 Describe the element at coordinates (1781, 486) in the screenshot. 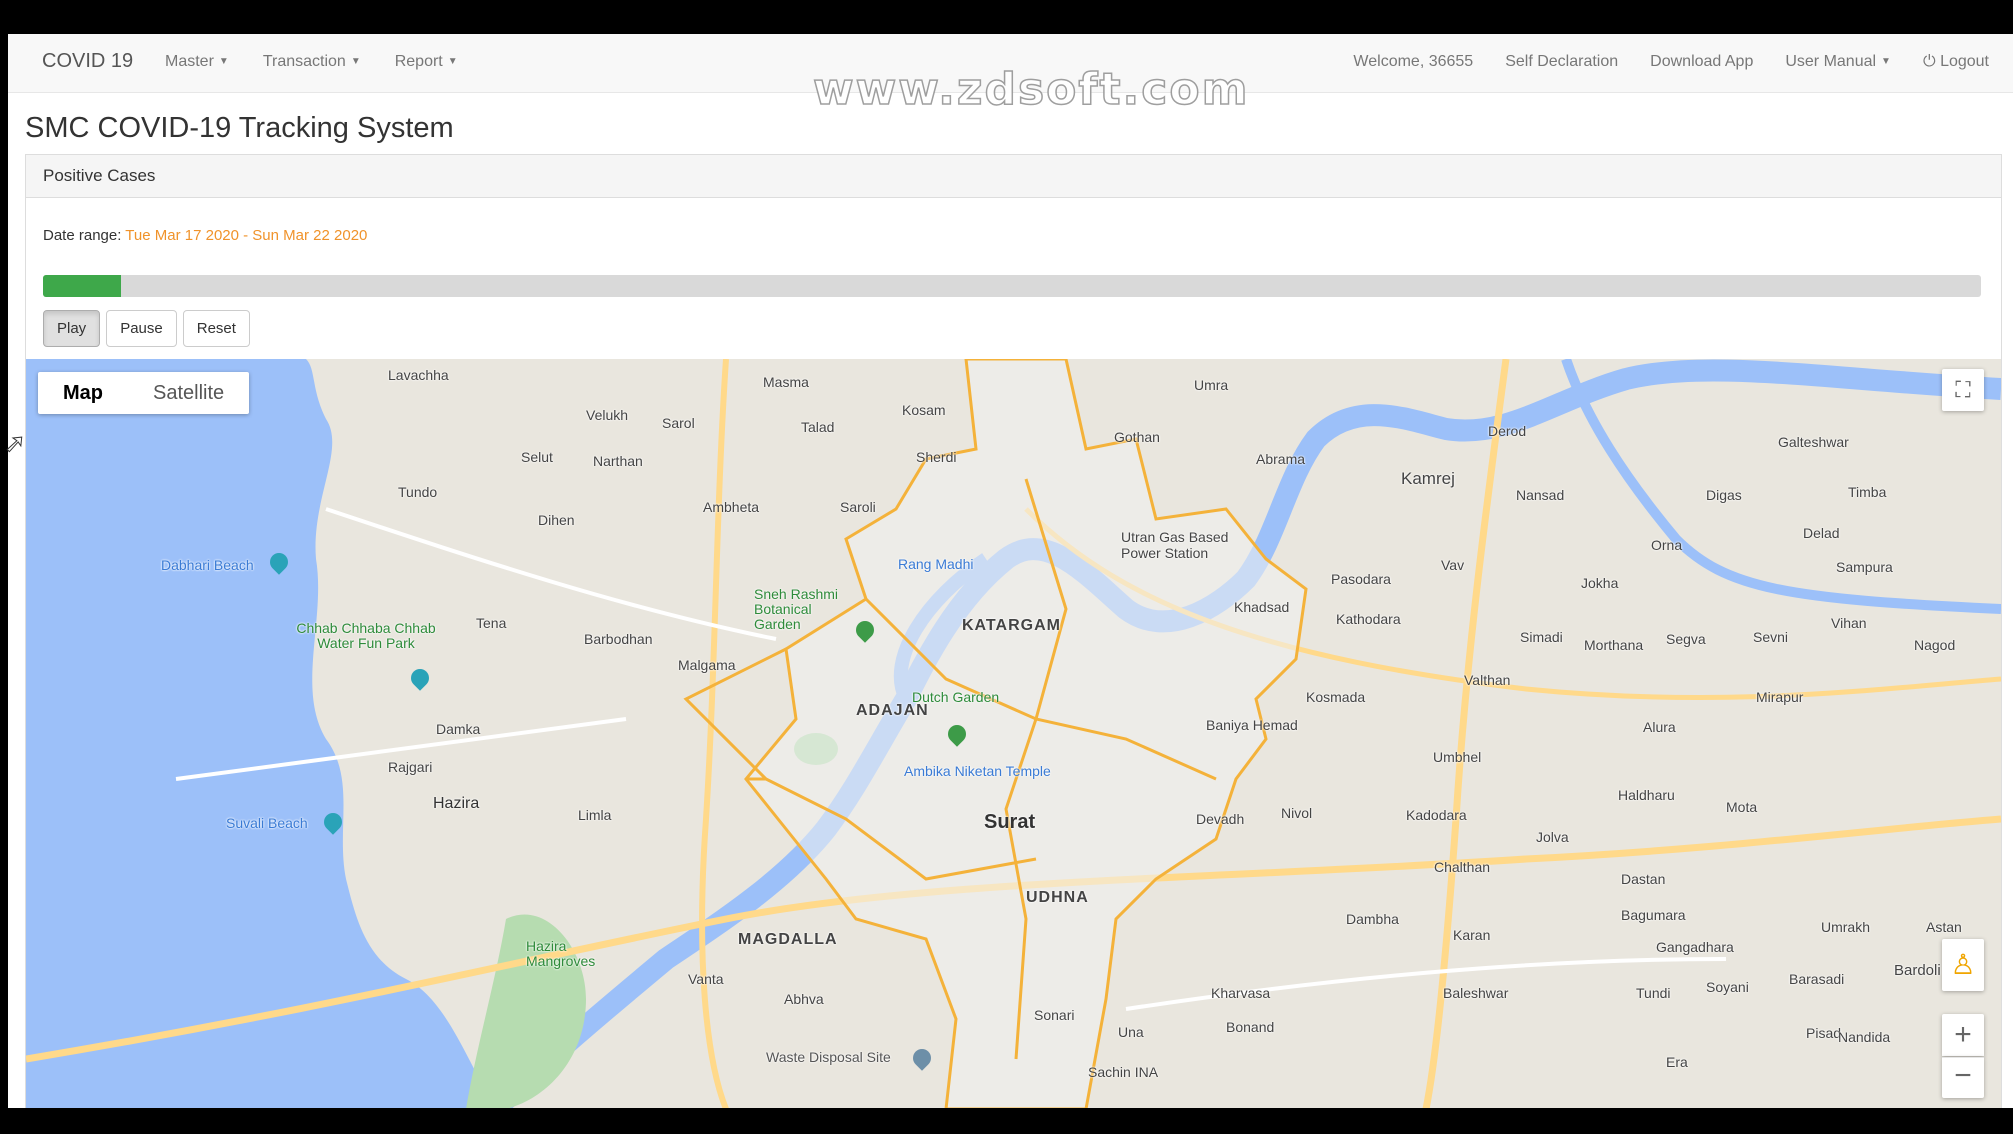

I see `river-north` at that location.